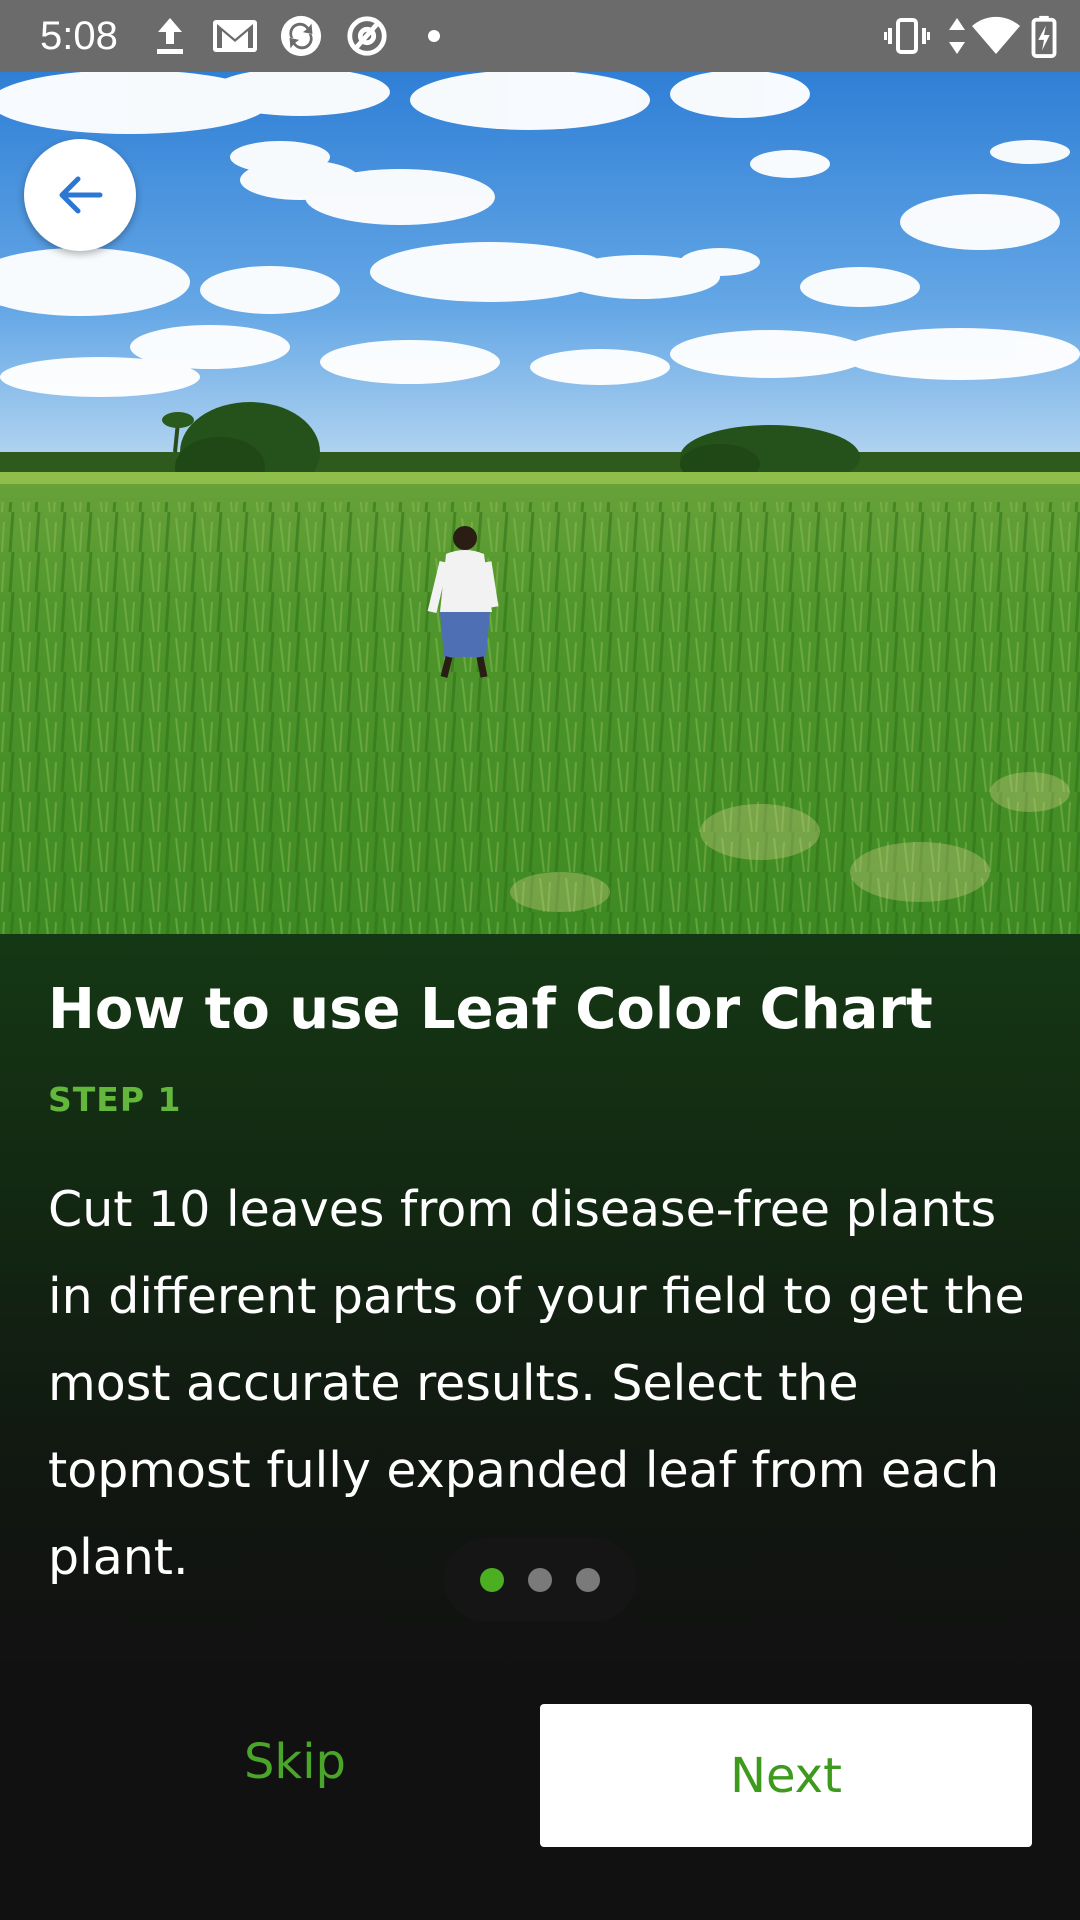 This screenshot has width=1080, height=1920. I want to click on status-time: 5:08, so click(79, 36).